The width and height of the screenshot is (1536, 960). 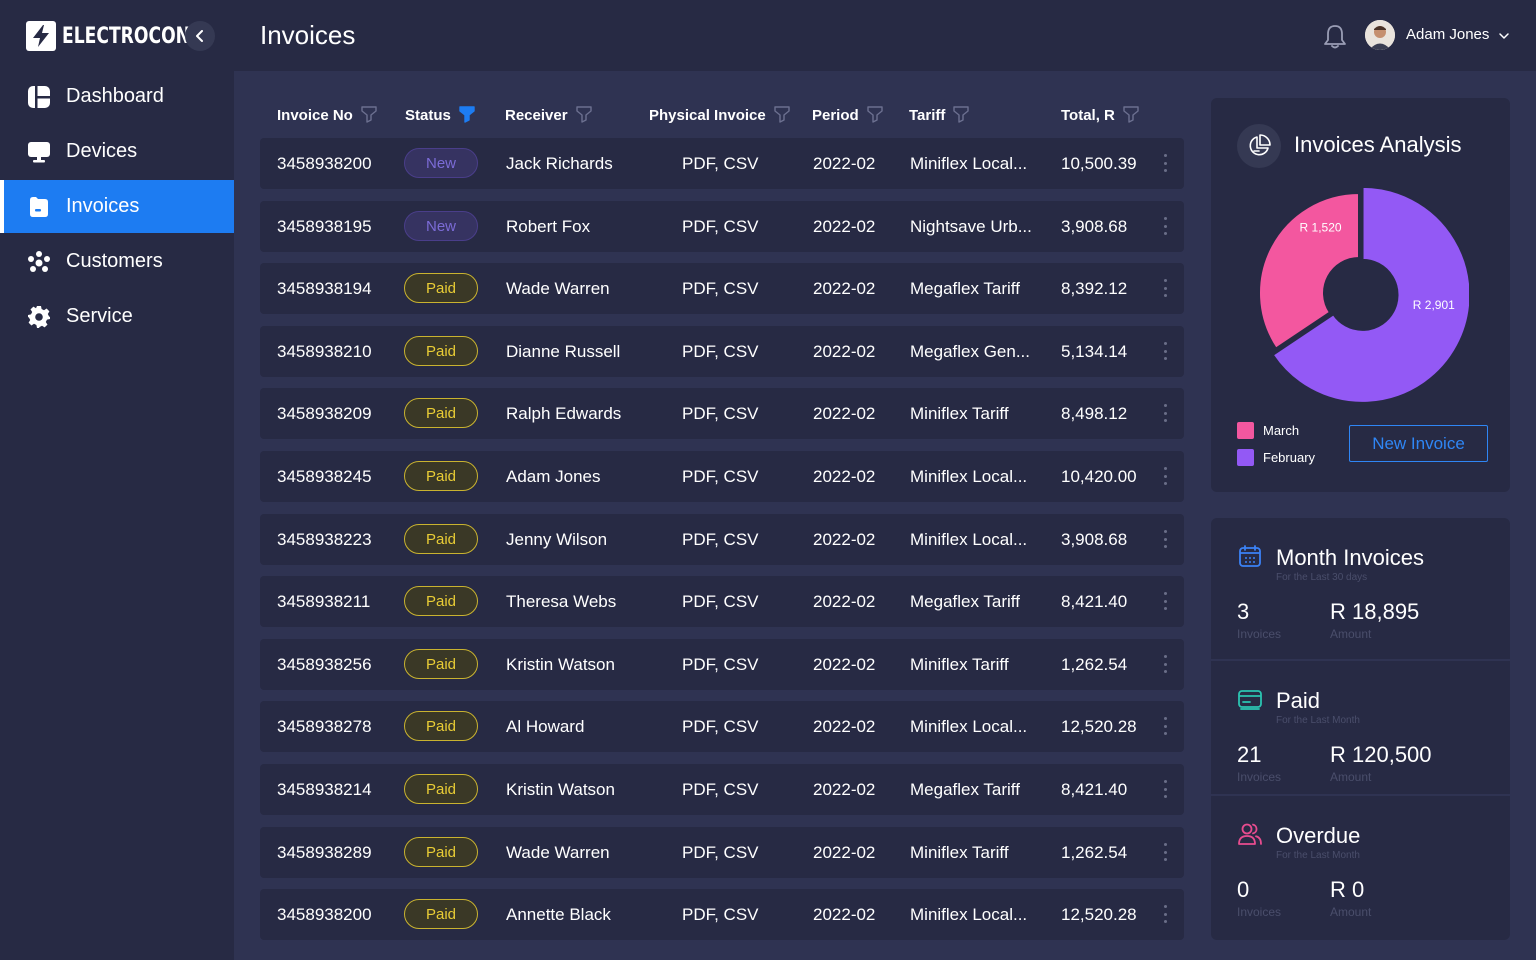 What do you see at coordinates (1418, 443) in the screenshot?
I see `new-invoice-button: New Invoice` at bounding box center [1418, 443].